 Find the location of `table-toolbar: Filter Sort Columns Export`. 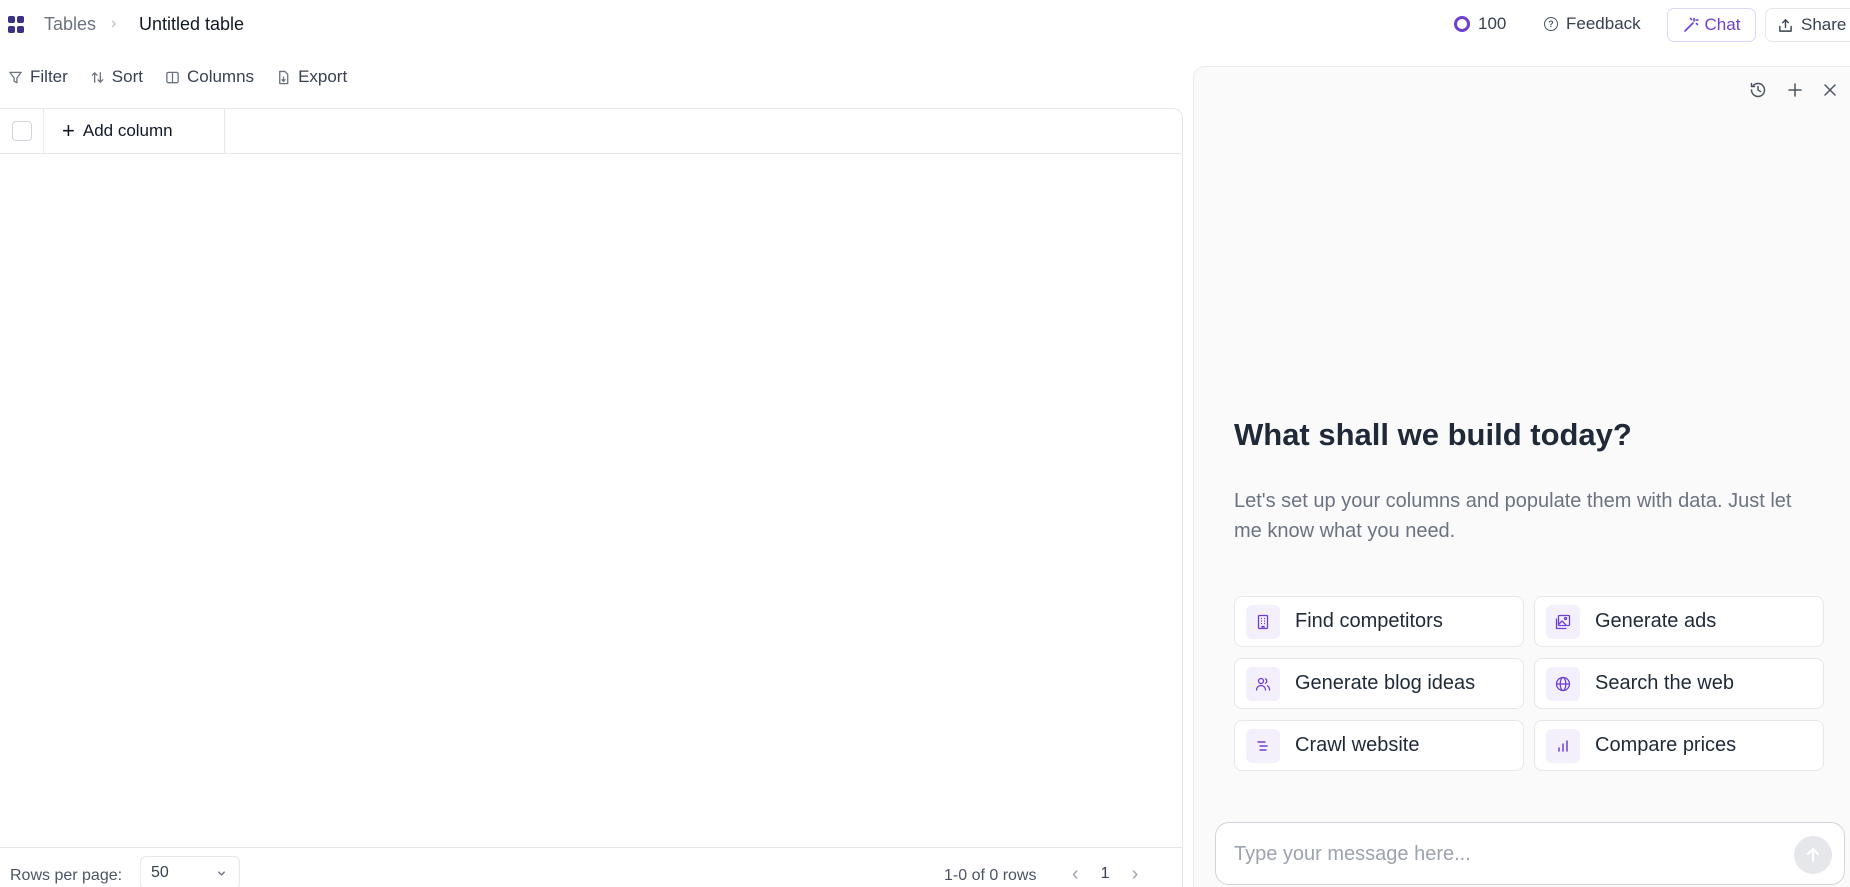

table-toolbar: Filter Sort Columns Export is located at coordinates (180, 77).